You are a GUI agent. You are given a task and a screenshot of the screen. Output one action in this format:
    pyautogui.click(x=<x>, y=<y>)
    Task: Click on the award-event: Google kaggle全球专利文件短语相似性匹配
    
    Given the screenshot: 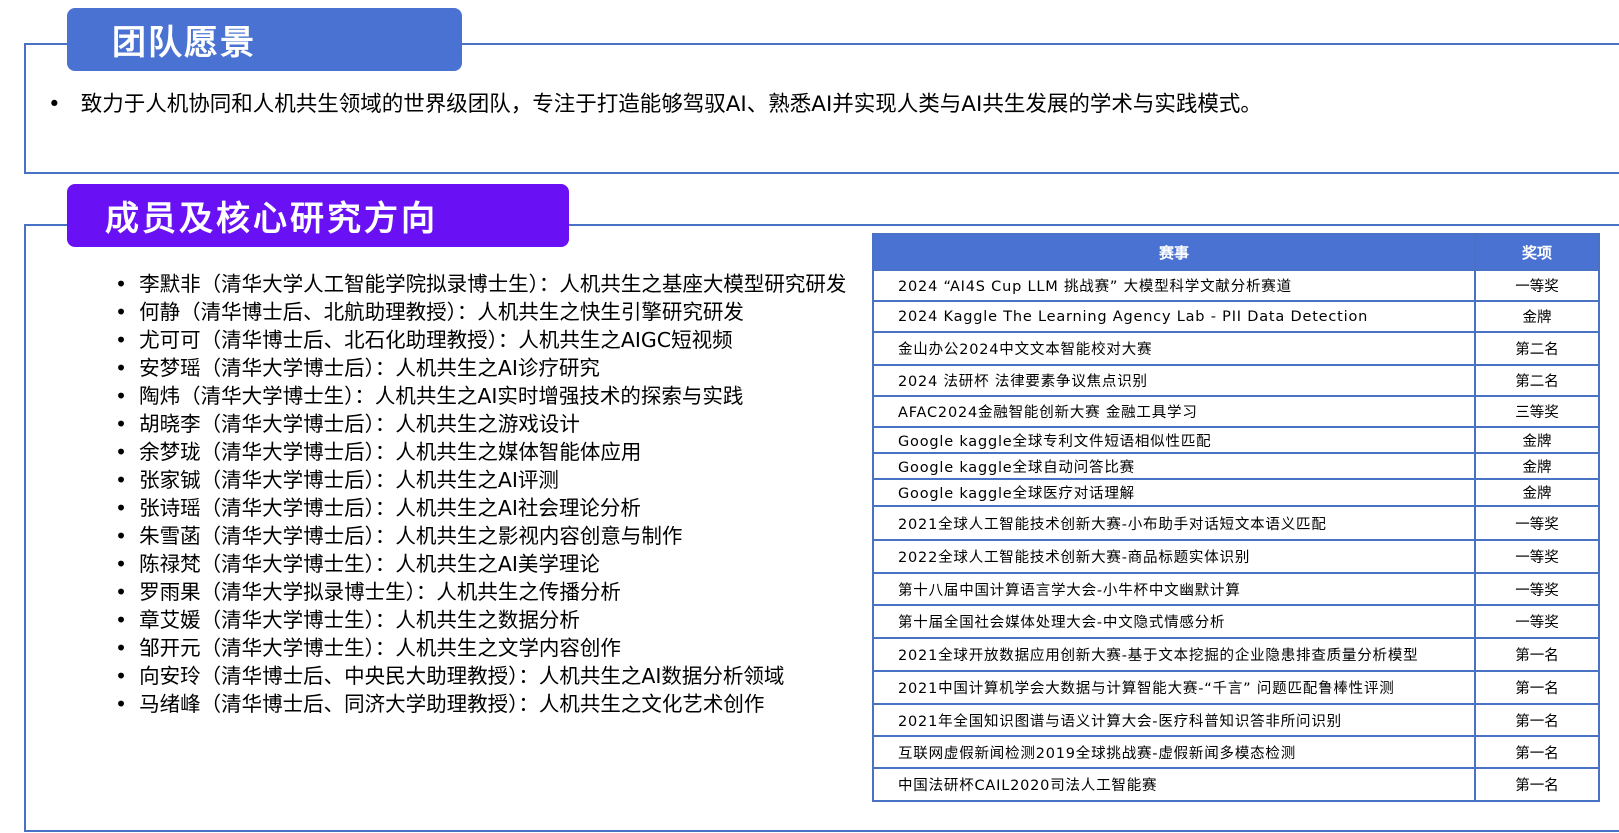 What is the action you would take?
    pyautogui.click(x=1174, y=440)
    